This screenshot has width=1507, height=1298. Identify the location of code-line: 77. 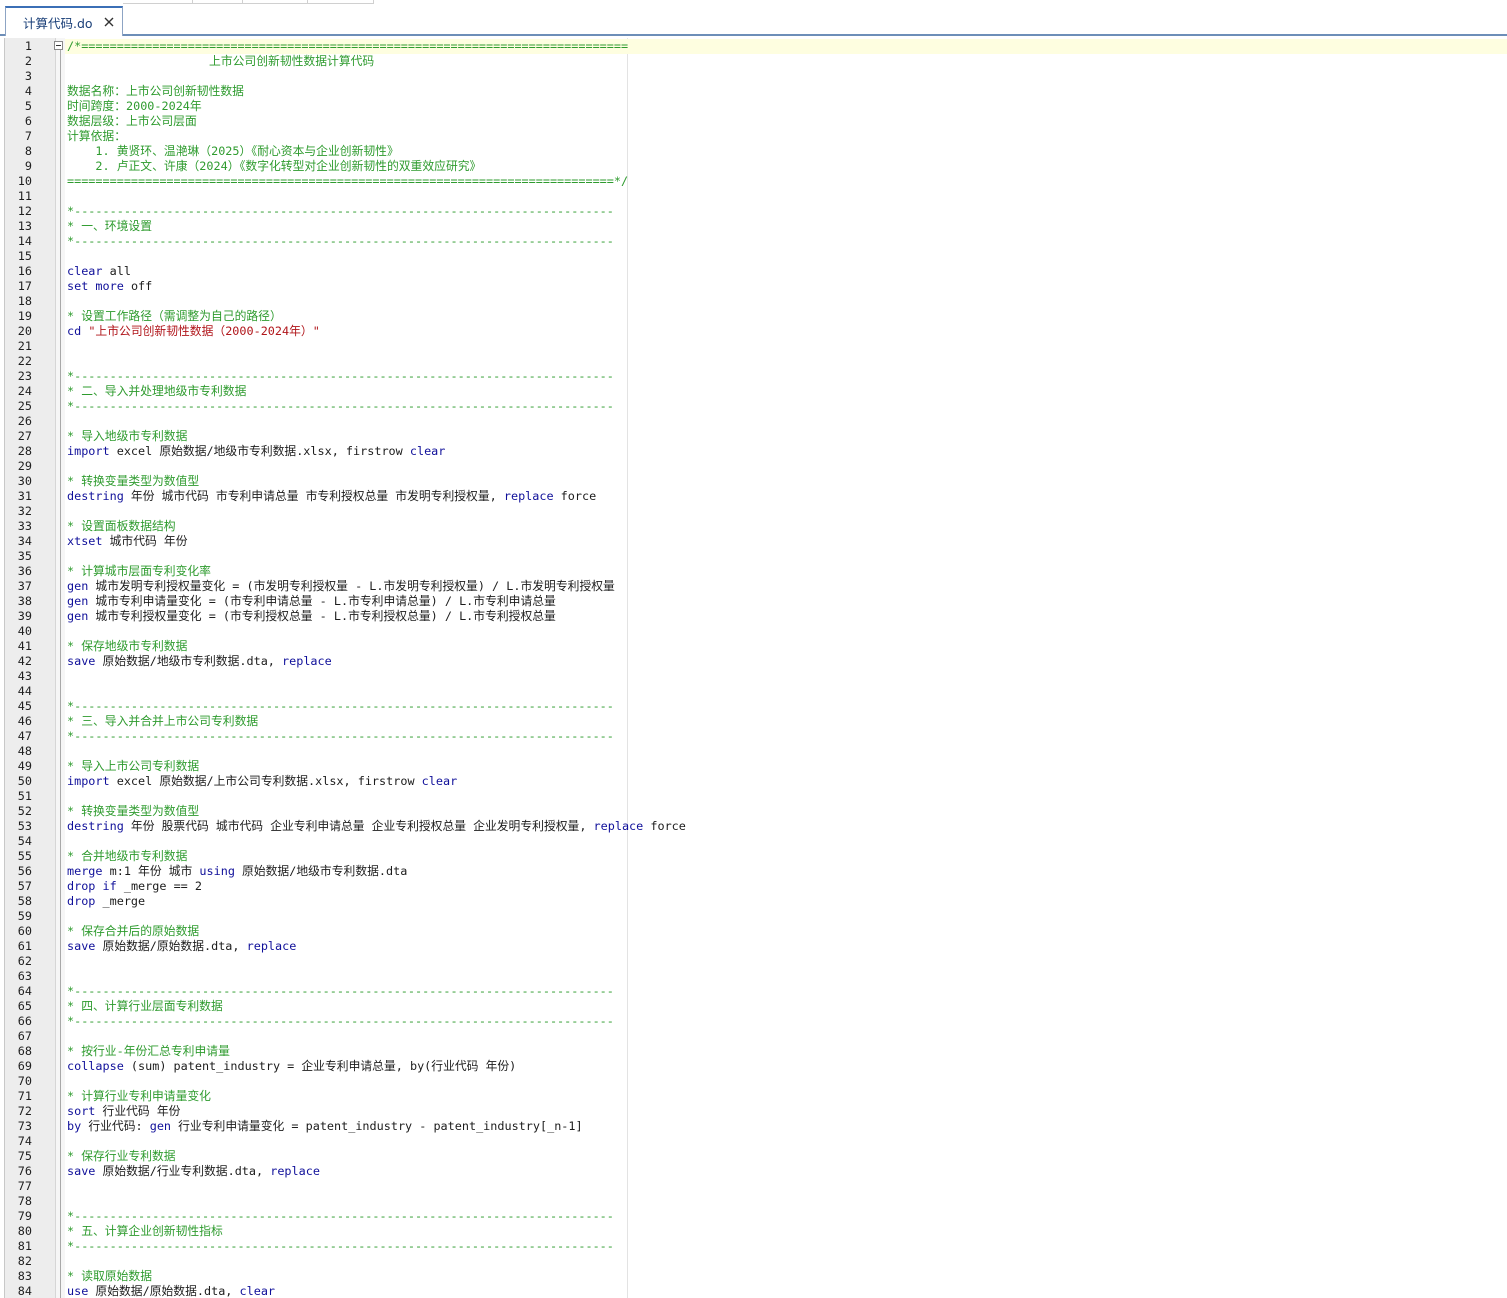
(753, 1186).